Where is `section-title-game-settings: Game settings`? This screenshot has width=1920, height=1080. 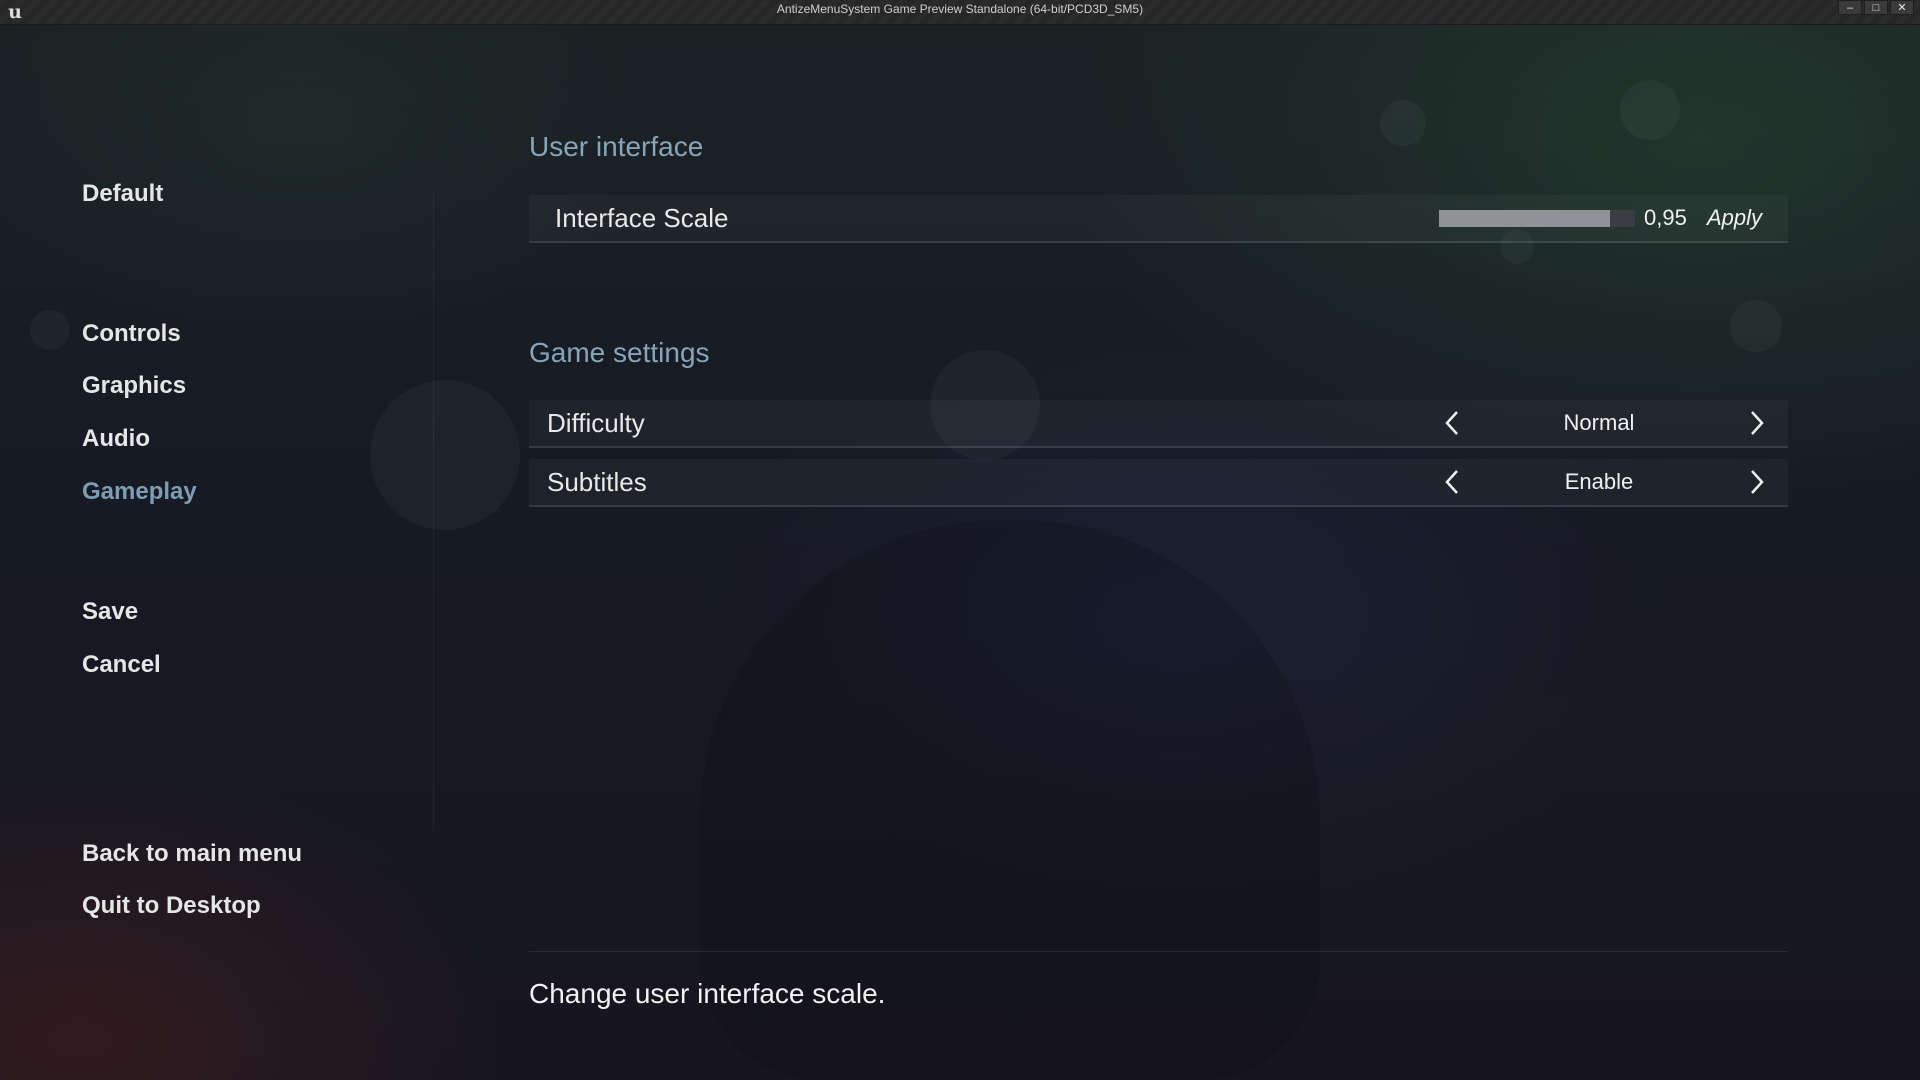 section-title-game-settings: Game settings is located at coordinates (619, 352).